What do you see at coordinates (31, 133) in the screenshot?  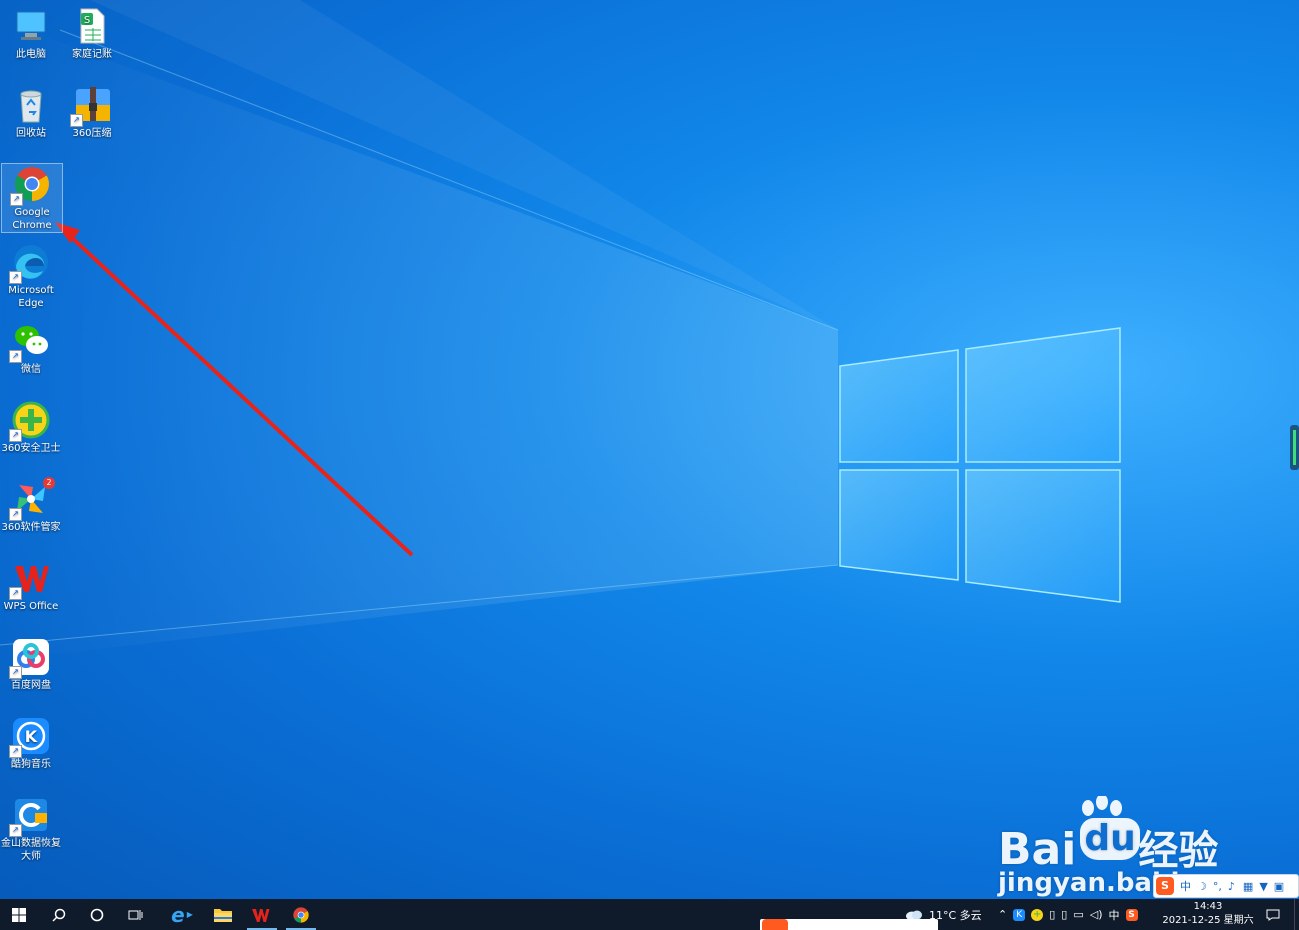 I see `desktop-icon-label: 回收站` at bounding box center [31, 133].